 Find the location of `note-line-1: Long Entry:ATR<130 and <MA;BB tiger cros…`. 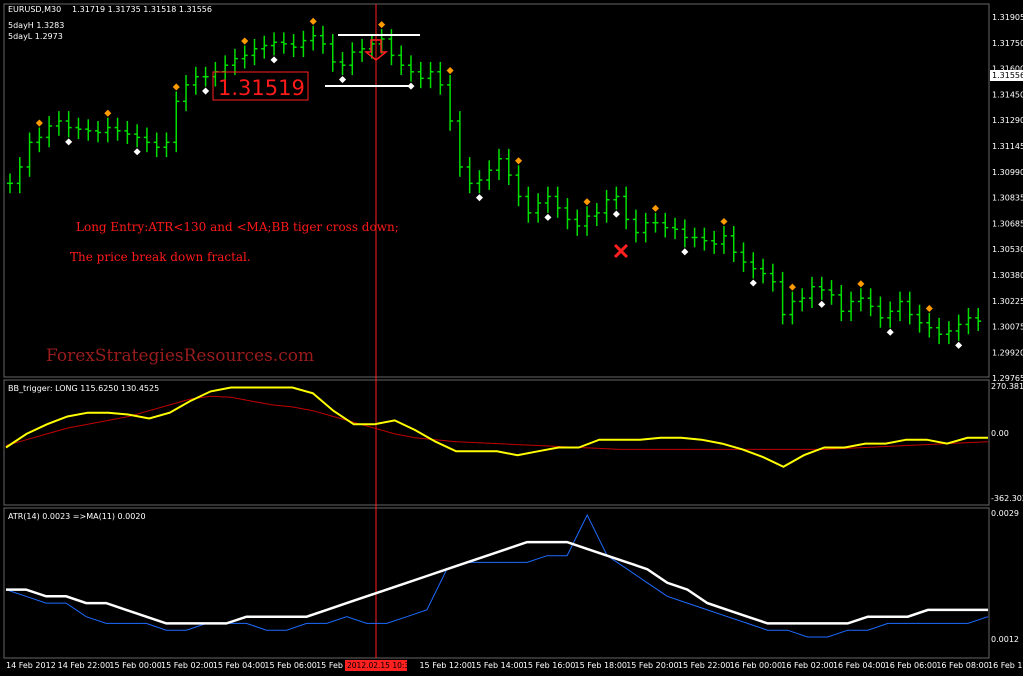

note-line-1: Long Entry:ATR<130 and <MA;BB tiger cros… is located at coordinates (237, 227).